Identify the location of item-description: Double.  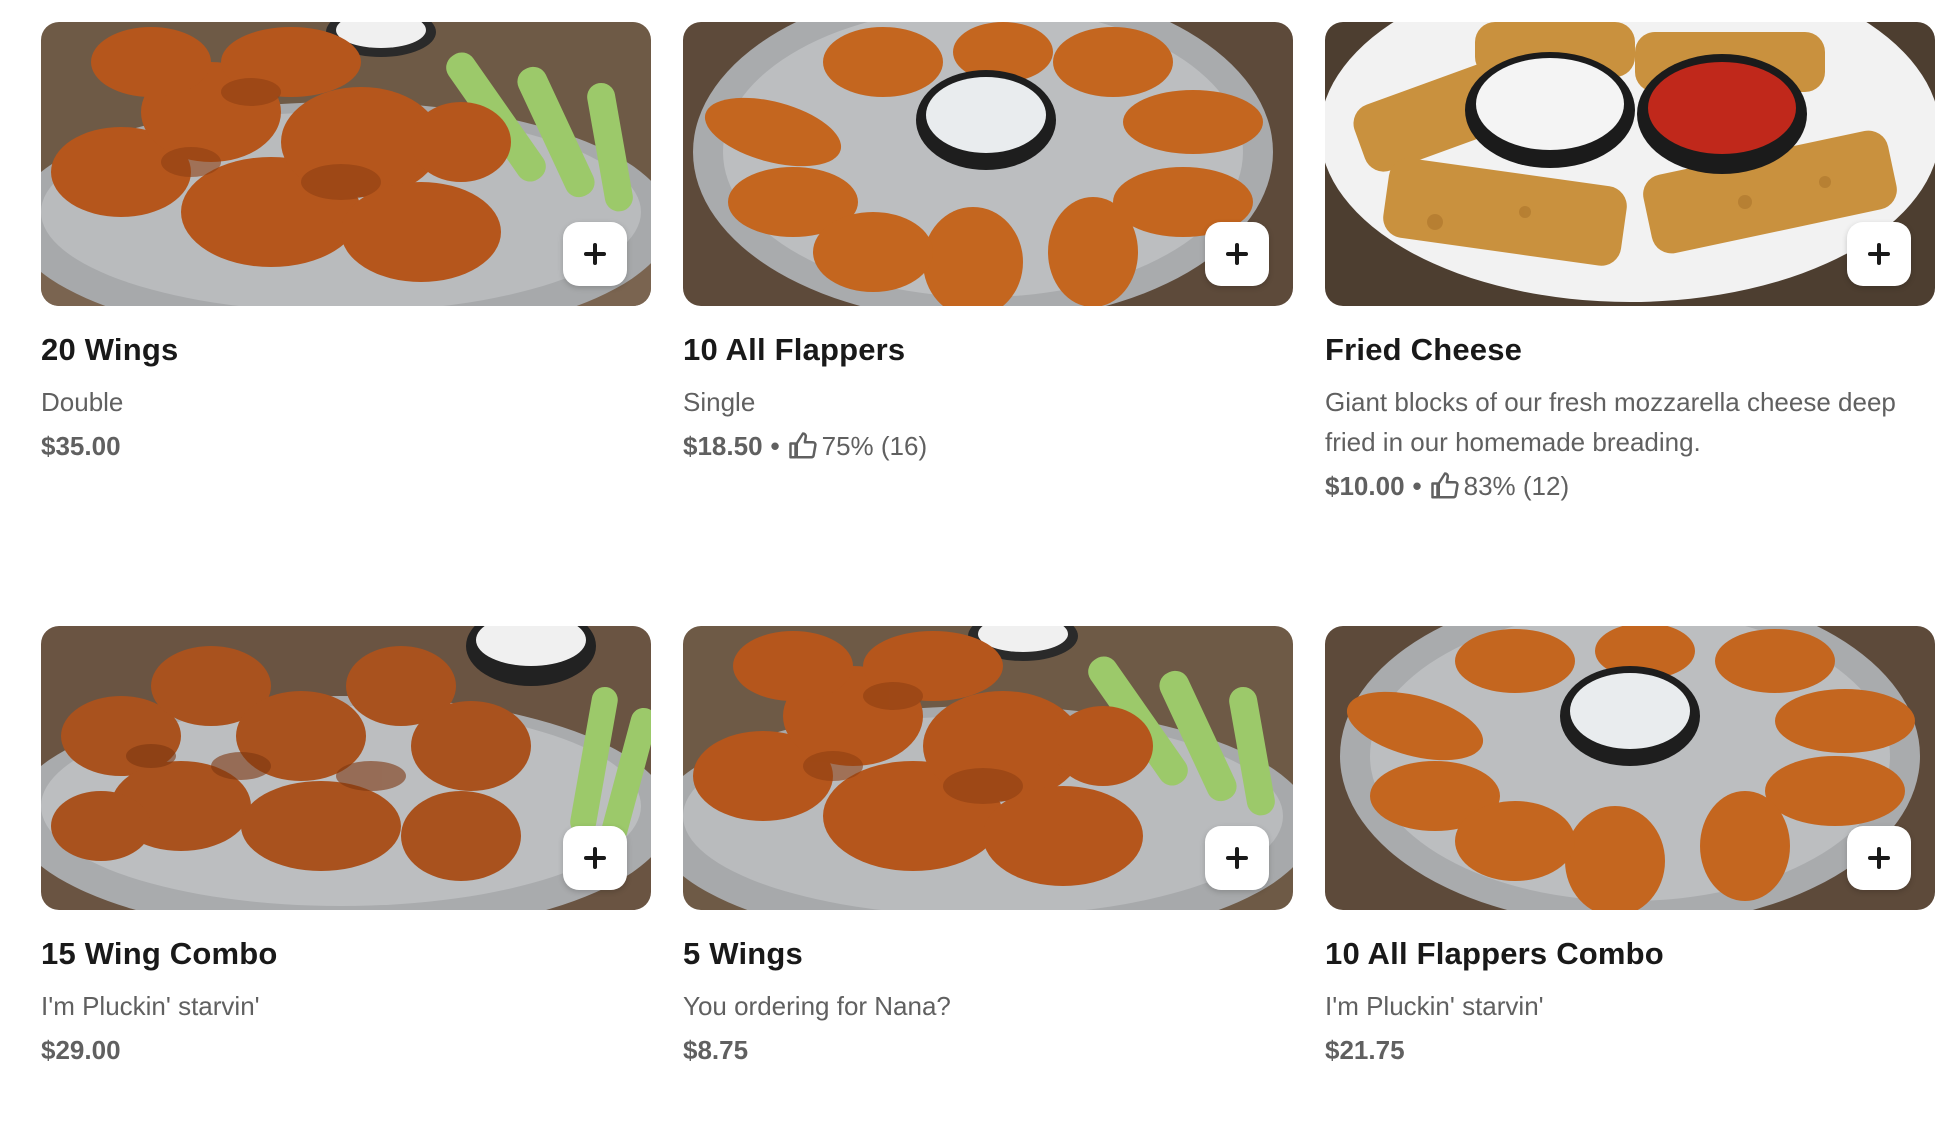
(82, 402).